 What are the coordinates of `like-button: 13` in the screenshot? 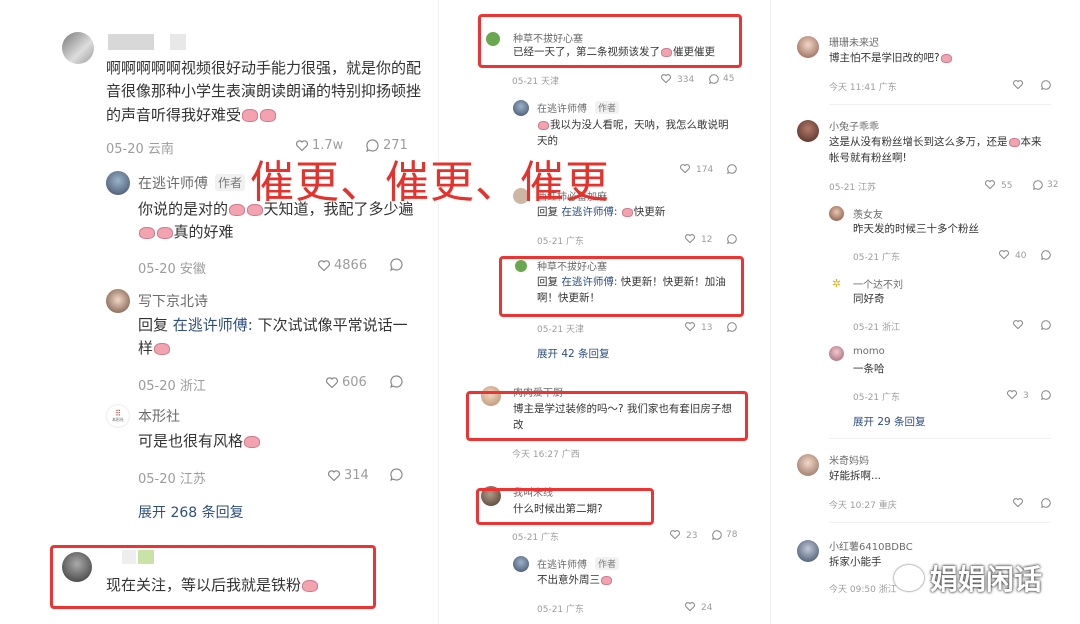 It's located at (698, 327).